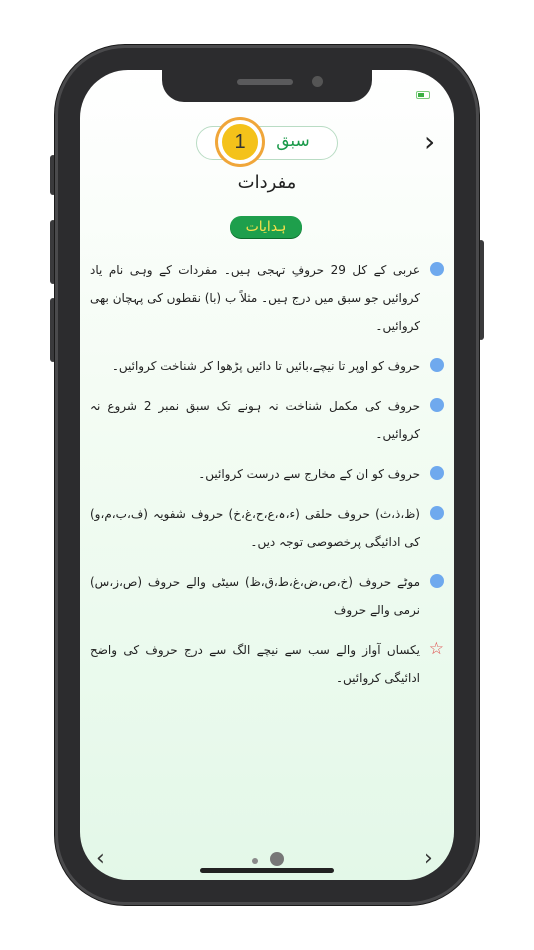 Image resolution: width=534 pixels, height=950 pixels. What do you see at coordinates (423, 95) in the screenshot?
I see `battery-icon` at bounding box center [423, 95].